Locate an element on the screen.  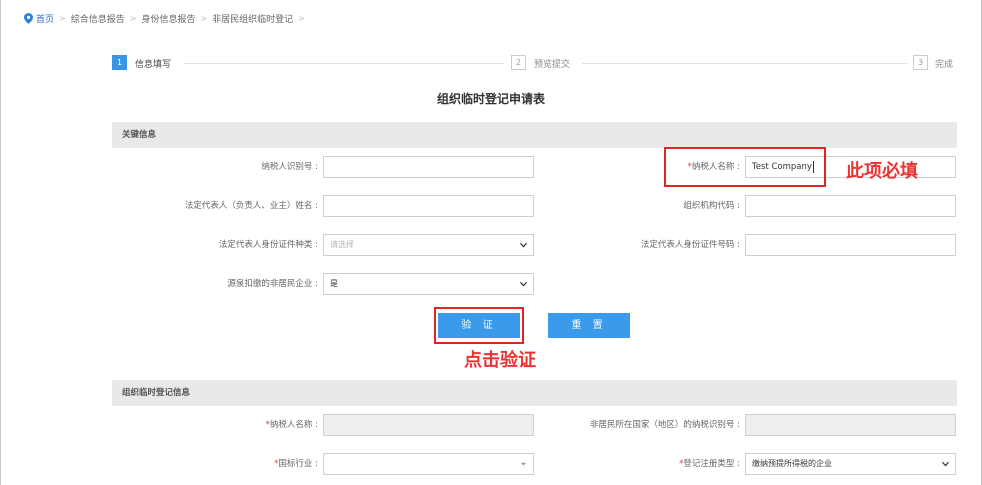
breadcrumb-item-comprehensive-report: 综合信息报告 is located at coordinates (98, 18).